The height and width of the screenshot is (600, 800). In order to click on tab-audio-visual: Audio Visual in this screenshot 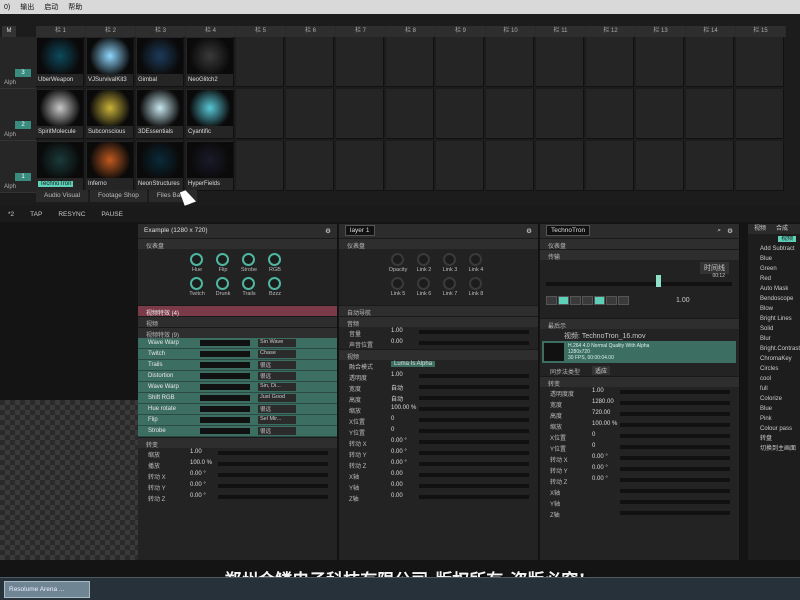, I will do `click(62, 196)`.